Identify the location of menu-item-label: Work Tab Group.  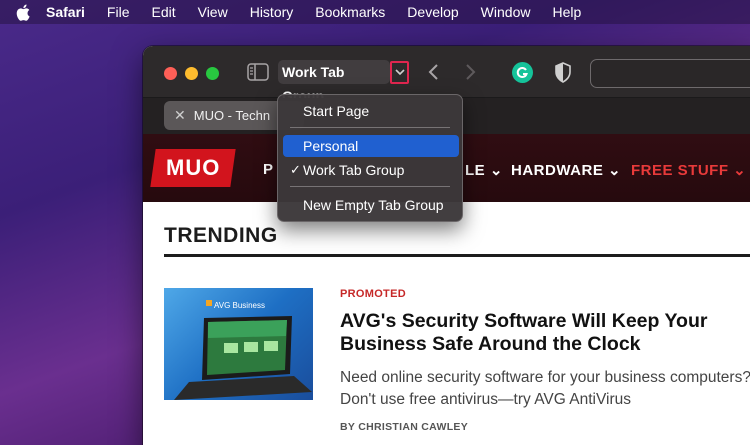
(354, 170).